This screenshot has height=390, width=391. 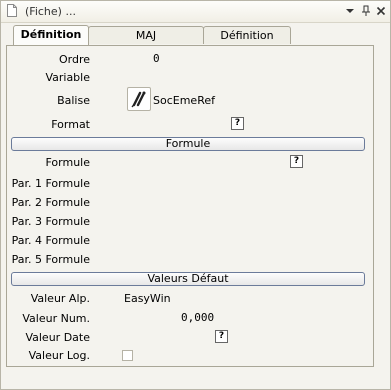 What do you see at coordinates (247, 42) in the screenshot?
I see `tab-definition-balise: Définition Balise` at bounding box center [247, 42].